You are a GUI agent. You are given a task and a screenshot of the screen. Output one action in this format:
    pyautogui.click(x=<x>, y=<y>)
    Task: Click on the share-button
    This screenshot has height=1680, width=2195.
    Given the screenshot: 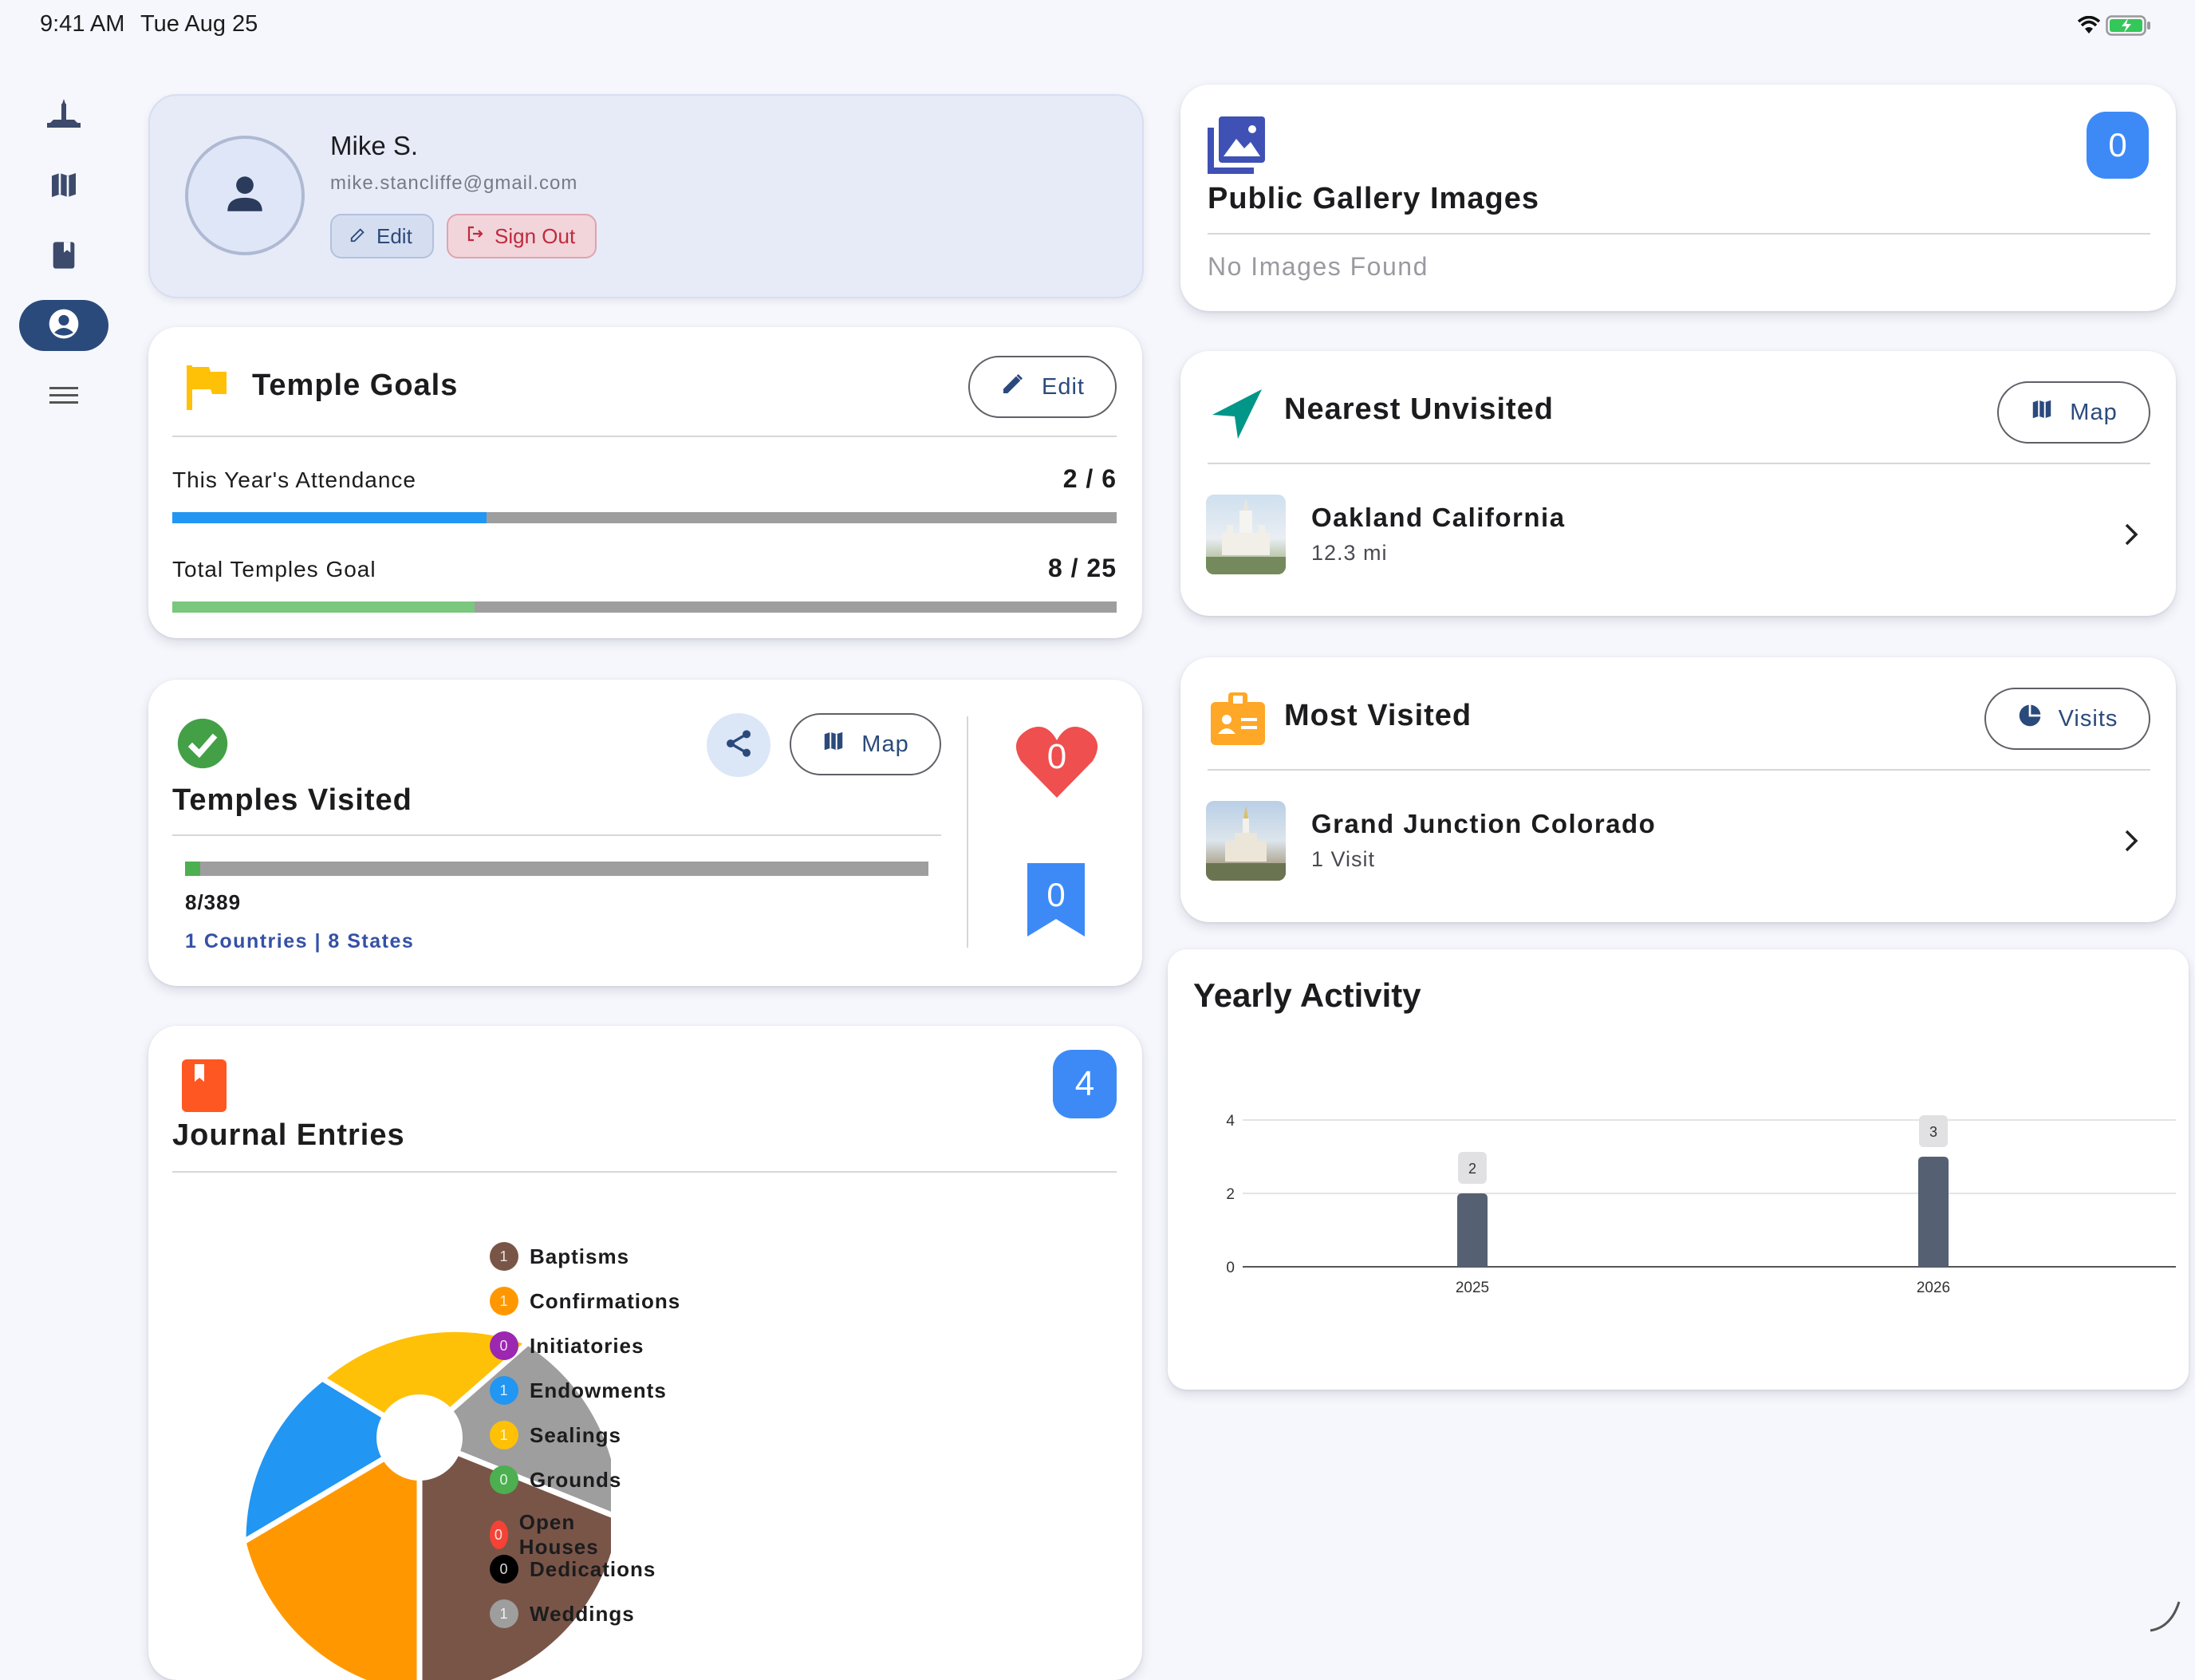 What is the action you would take?
    pyautogui.click(x=738, y=745)
    